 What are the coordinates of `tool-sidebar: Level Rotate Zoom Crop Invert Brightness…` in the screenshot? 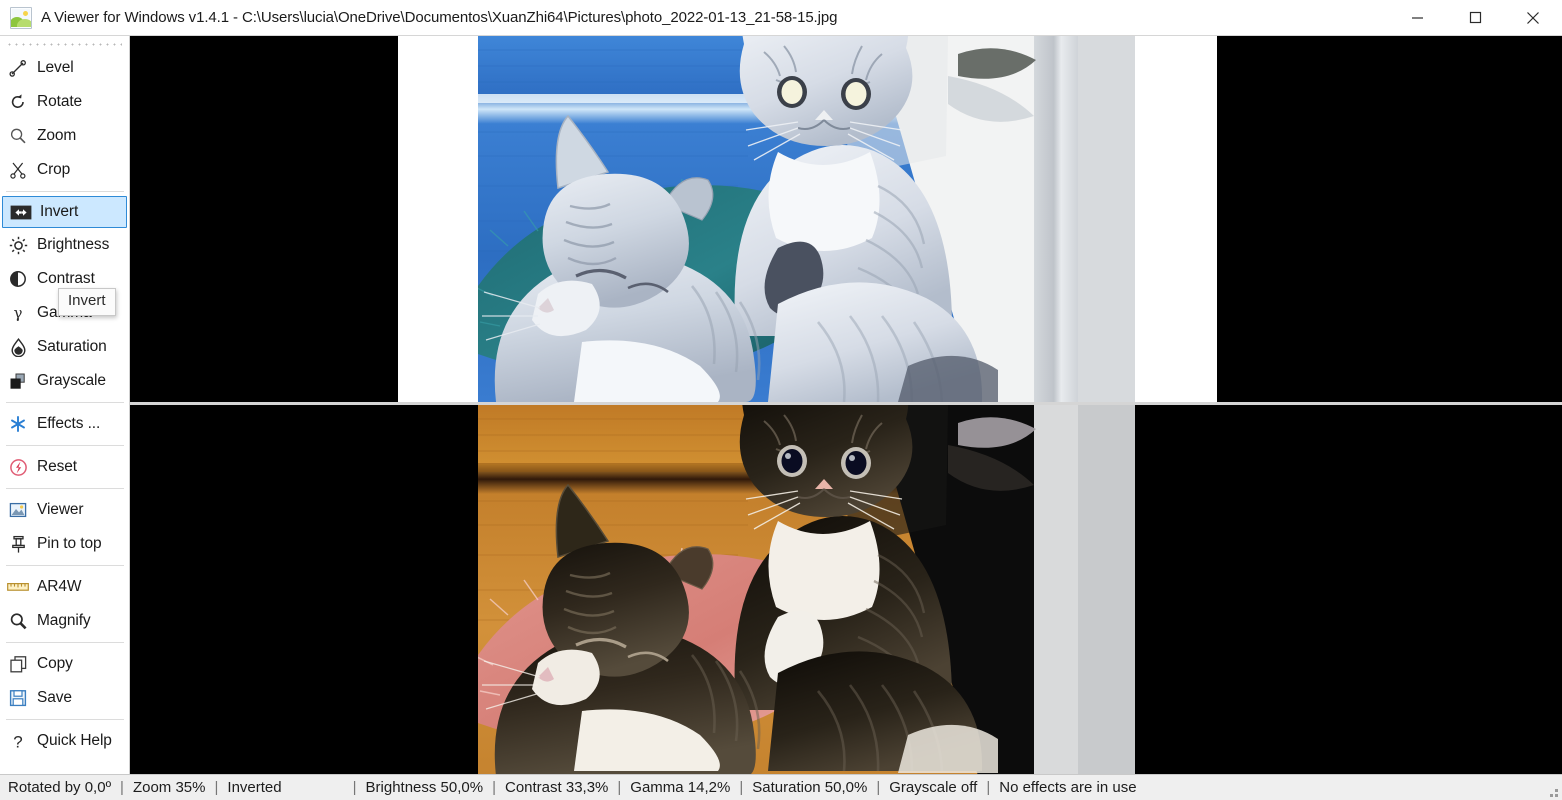 It's located at (65, 405).